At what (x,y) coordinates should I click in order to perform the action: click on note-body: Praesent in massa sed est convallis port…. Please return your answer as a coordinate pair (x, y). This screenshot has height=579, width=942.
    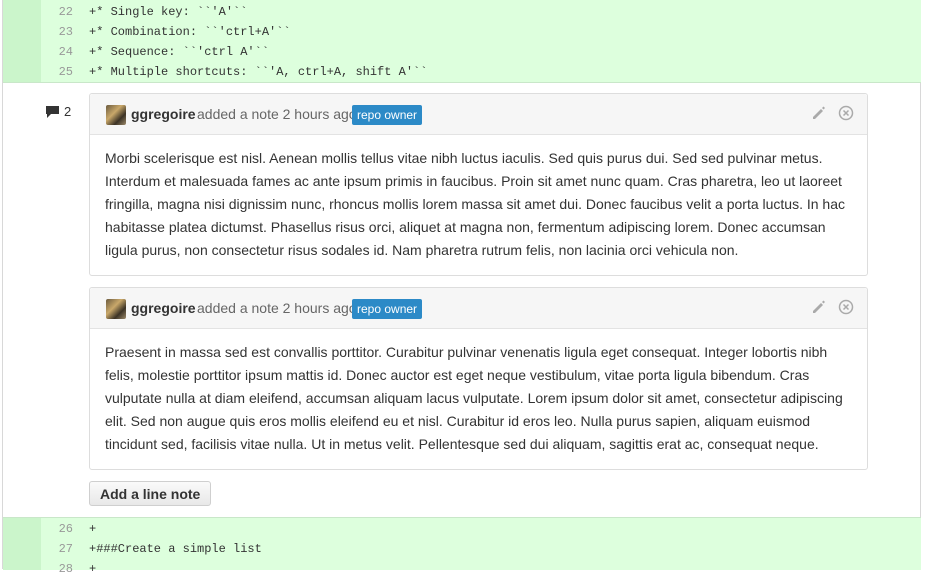
    Looking at the image, I should click on (474, 398).